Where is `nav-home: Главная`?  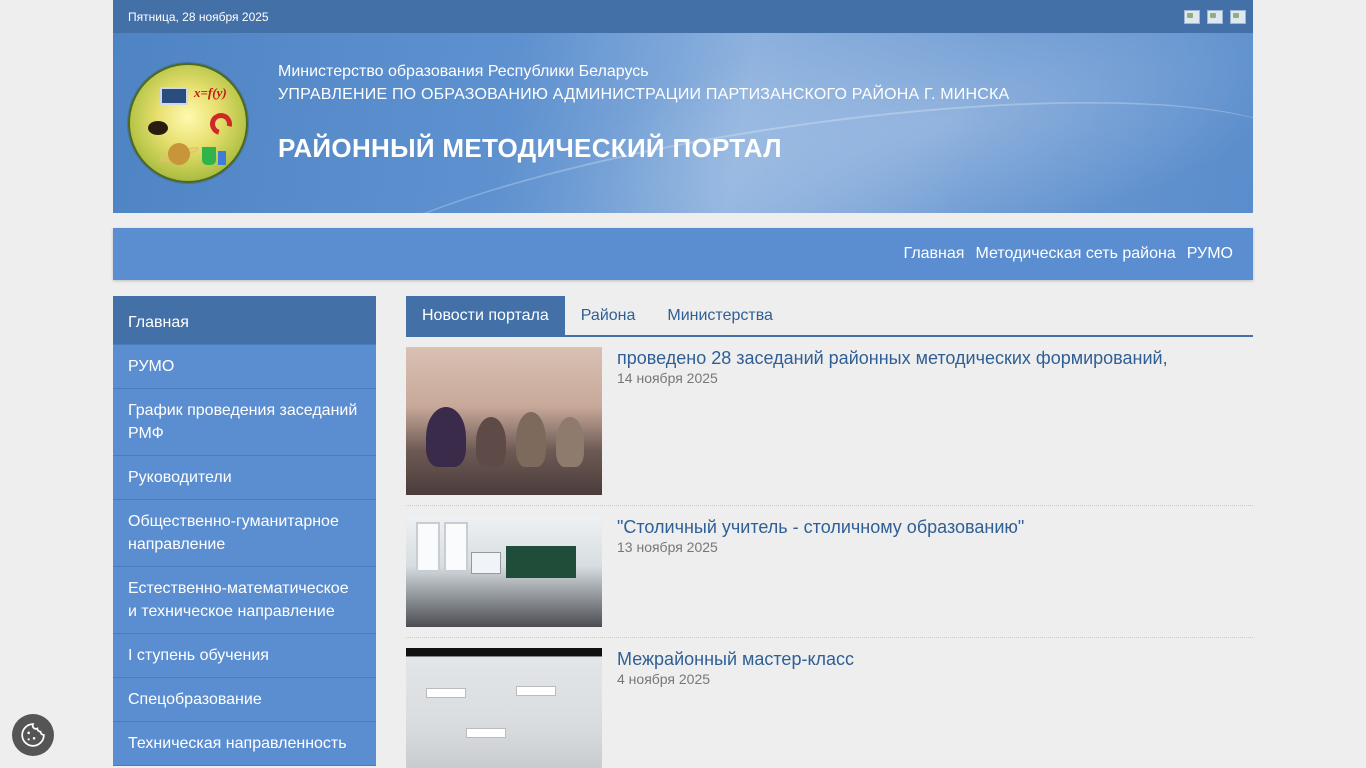
nav-home: Главная is located at coordinates (934, 254).